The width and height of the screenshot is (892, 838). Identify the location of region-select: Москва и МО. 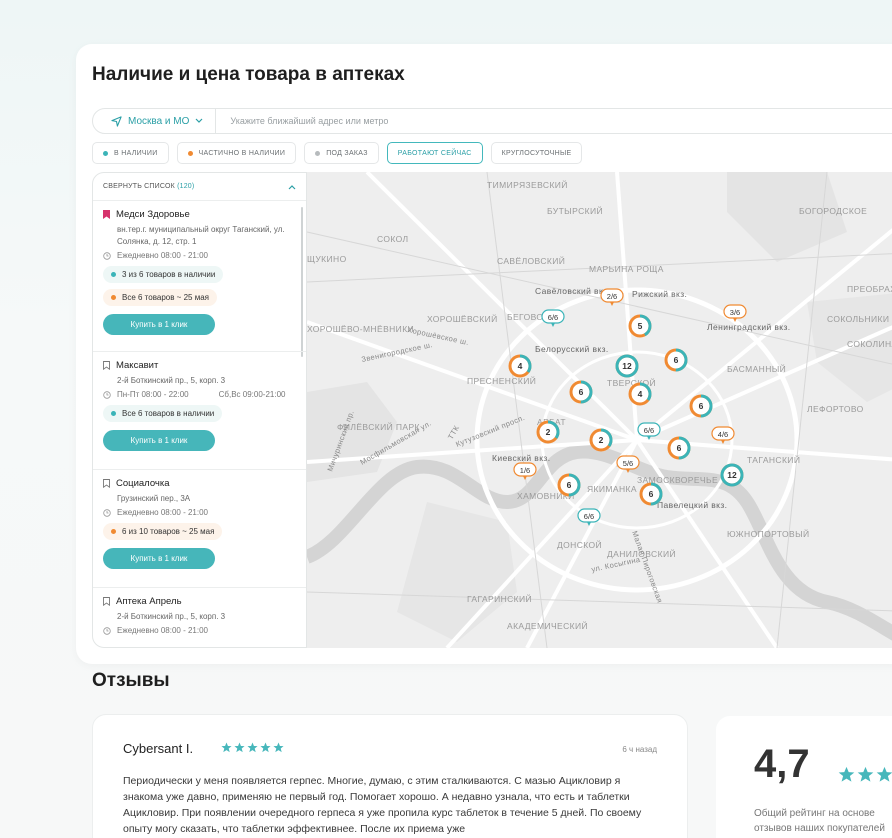
(155, 121).